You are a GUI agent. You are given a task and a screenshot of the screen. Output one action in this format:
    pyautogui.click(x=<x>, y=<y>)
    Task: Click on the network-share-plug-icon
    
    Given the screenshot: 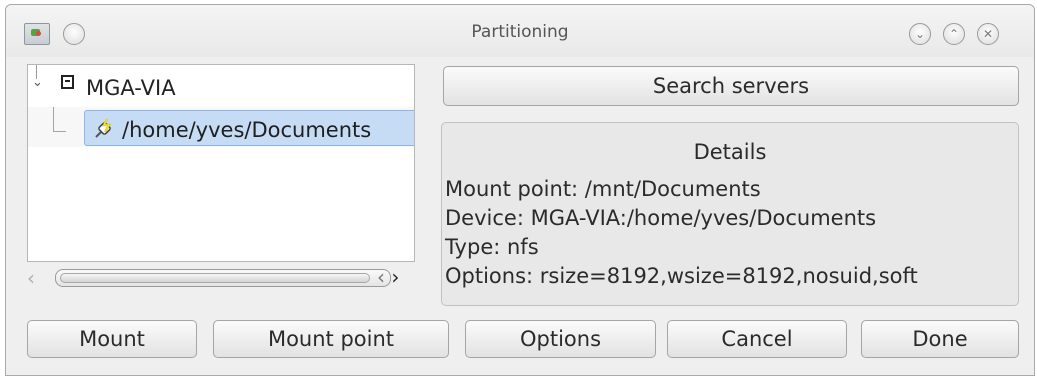 What is the action you would take?
    pyautogui.click(x=103, y=128)
    